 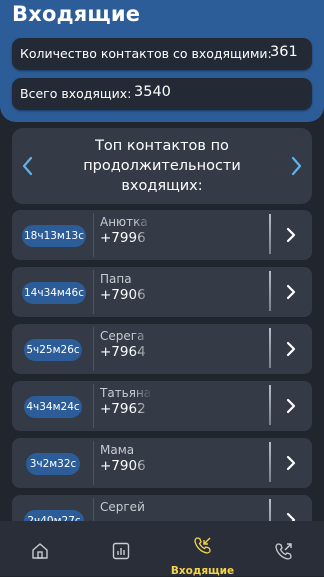 I want to click on duration-badge: 14ч34м46с, so click(x=54, y=293).